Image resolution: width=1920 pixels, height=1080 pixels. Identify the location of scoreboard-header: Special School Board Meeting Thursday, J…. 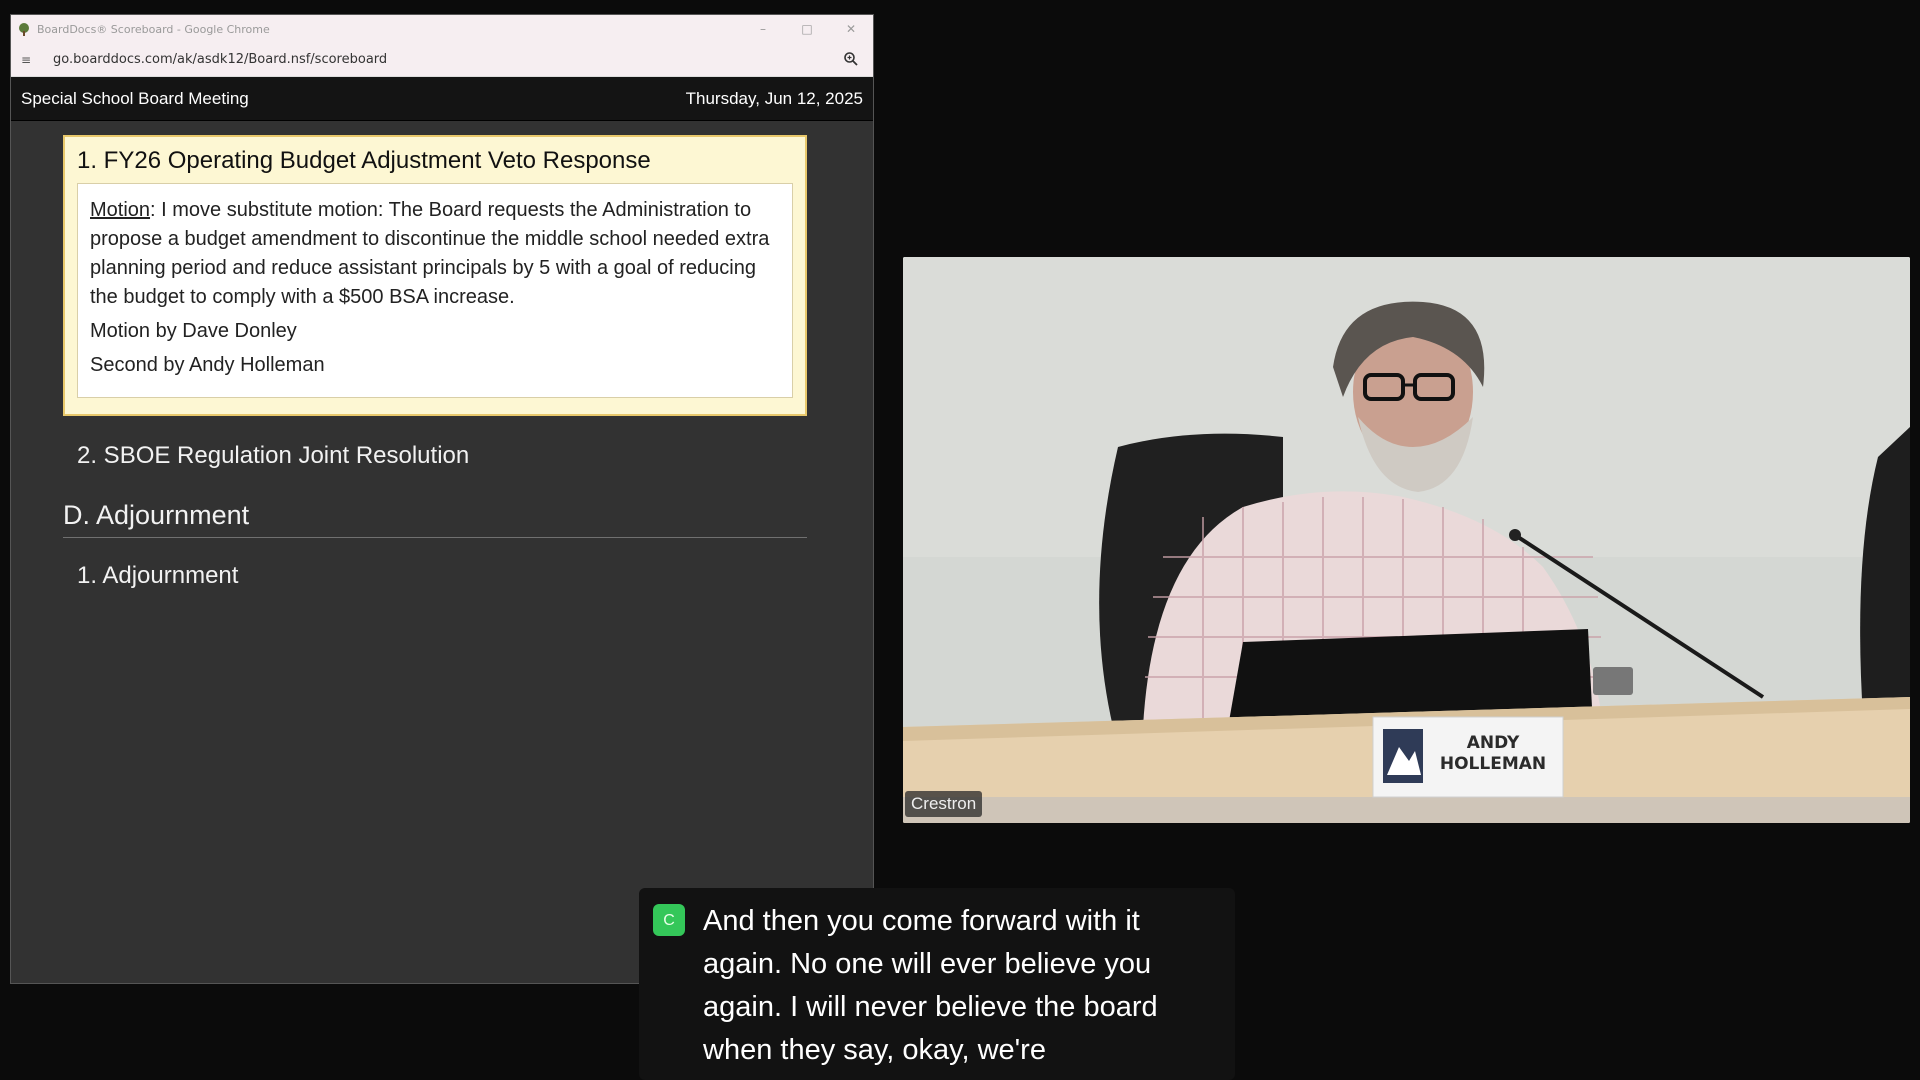
(442, 99).